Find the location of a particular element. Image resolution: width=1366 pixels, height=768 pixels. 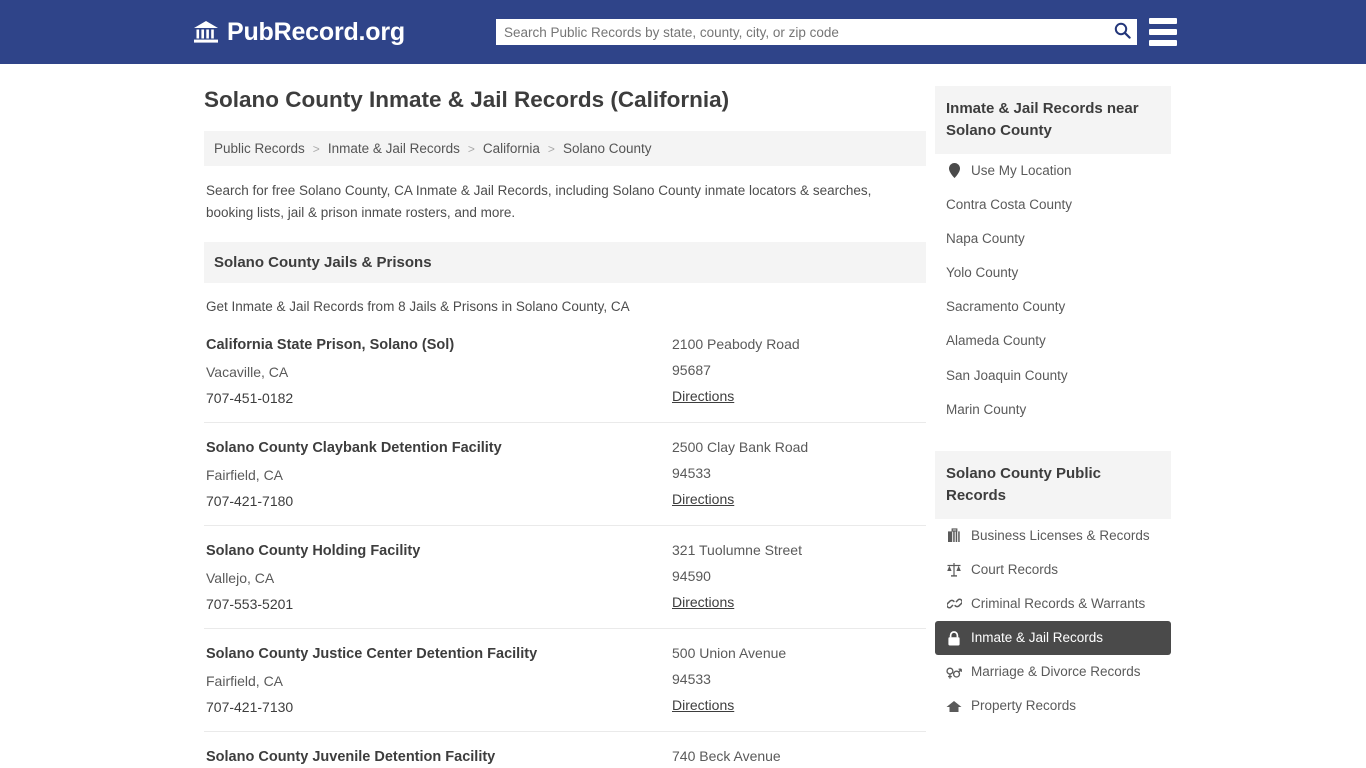

sidebar-item-label: Use My Location is located at coordinates (1021, 170).